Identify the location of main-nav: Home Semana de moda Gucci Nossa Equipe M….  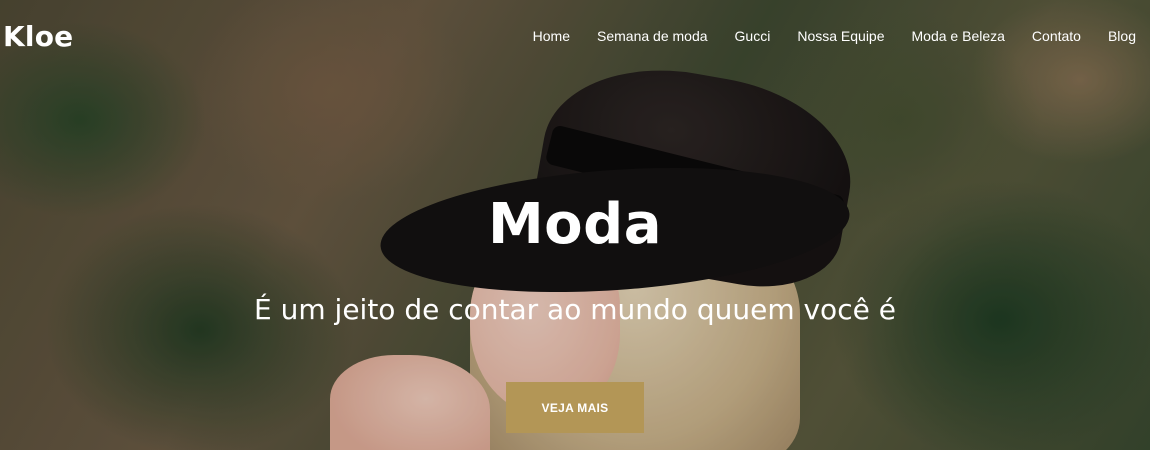
(821, 36).